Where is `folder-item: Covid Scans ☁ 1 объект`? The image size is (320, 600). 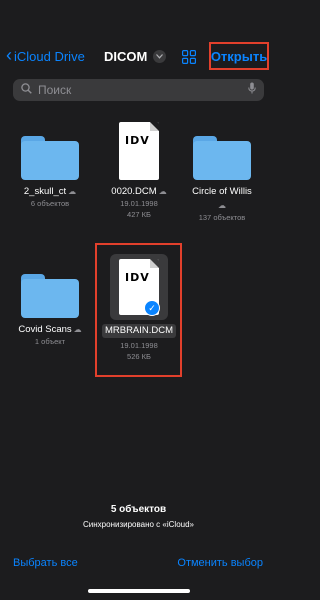
folder-item: Covid Scans ☁ 1 объект is located at coordinates (50, 306).